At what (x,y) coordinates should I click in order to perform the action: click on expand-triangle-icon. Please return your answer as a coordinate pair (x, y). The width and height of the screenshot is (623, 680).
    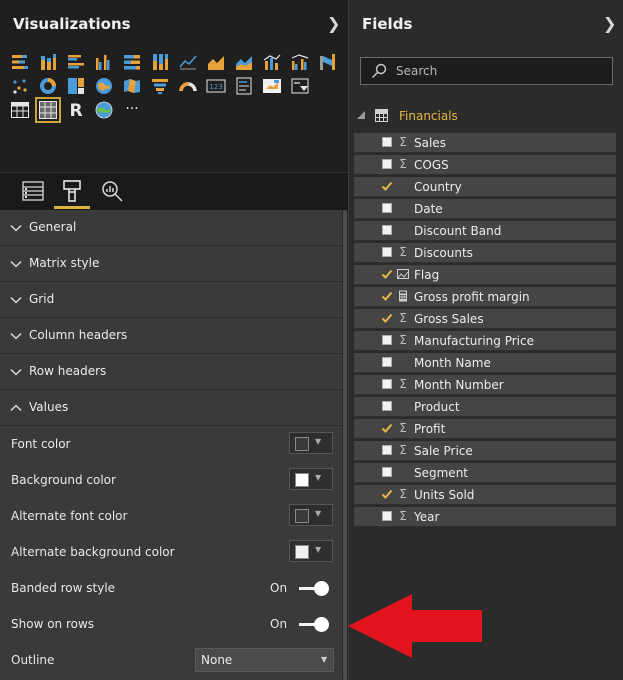
    Looking at the image, I should click on (361, 115).